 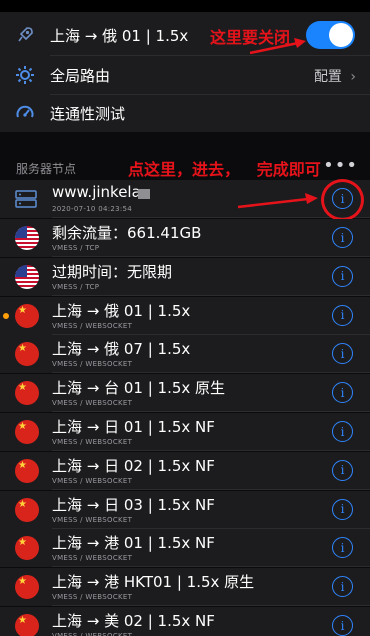 I want to click on global-routing-row: 全局路由 配置 ›, so click(x=185, y=75).